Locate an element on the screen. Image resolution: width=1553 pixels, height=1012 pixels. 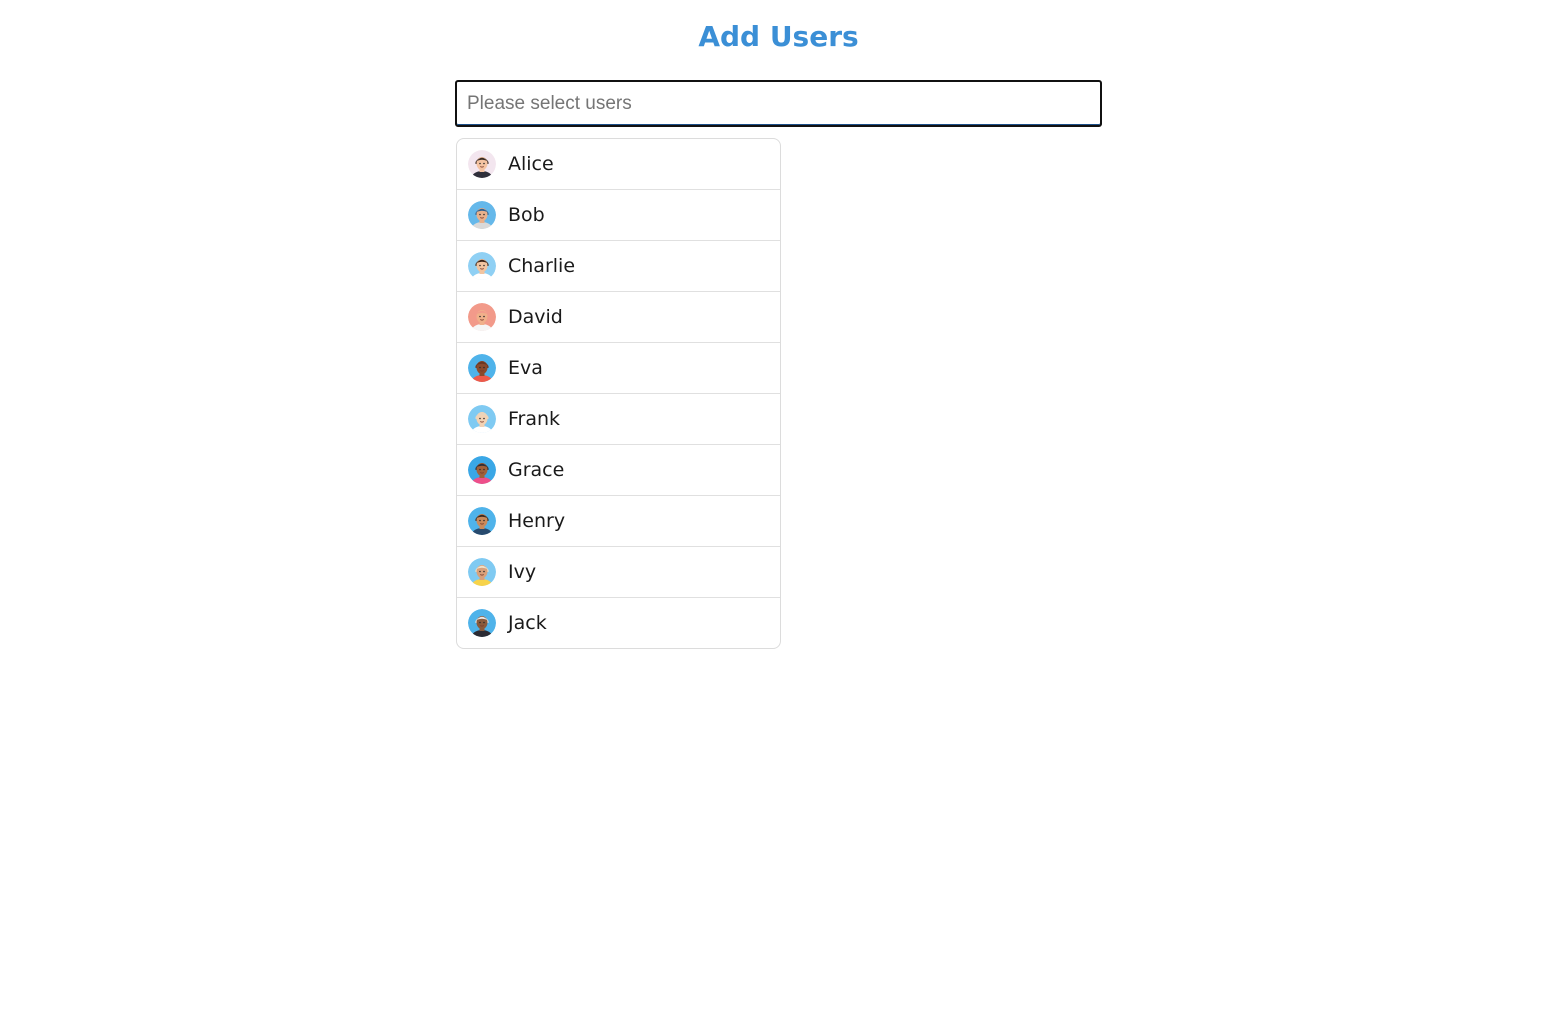
user-dropdown-list: Alice Bob Charlie David Eva Frank Grace is located at coordinates (618, 393).